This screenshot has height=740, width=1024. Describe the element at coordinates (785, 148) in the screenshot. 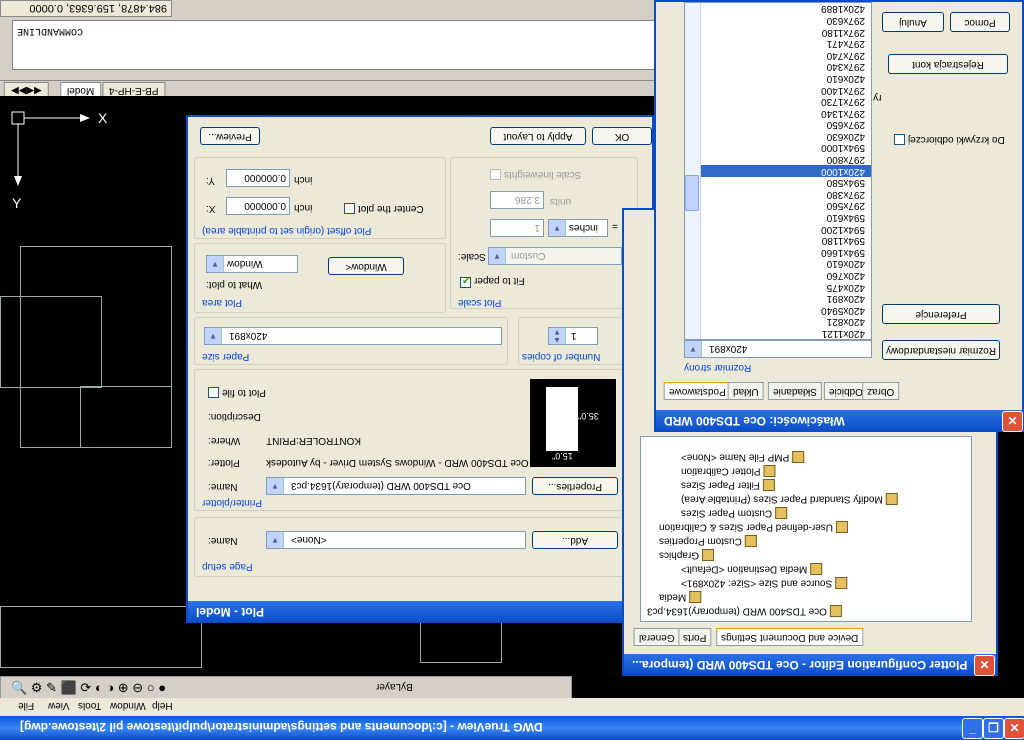

I see `page-size-option: 594x1000` at that location.